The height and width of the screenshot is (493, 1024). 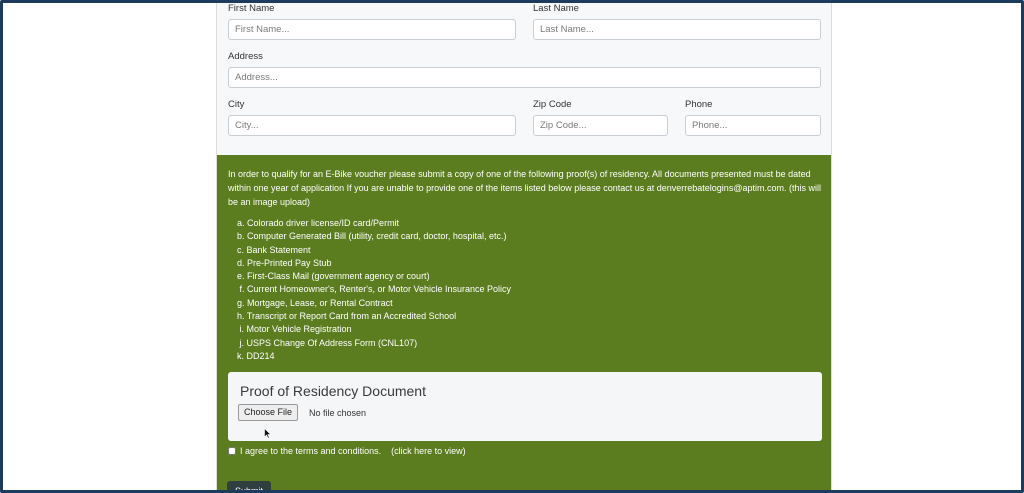 What do you see at coordinates (249, 487) in the screenshot?
I see `submit-button: Submit` at bounding box center [249, 487].